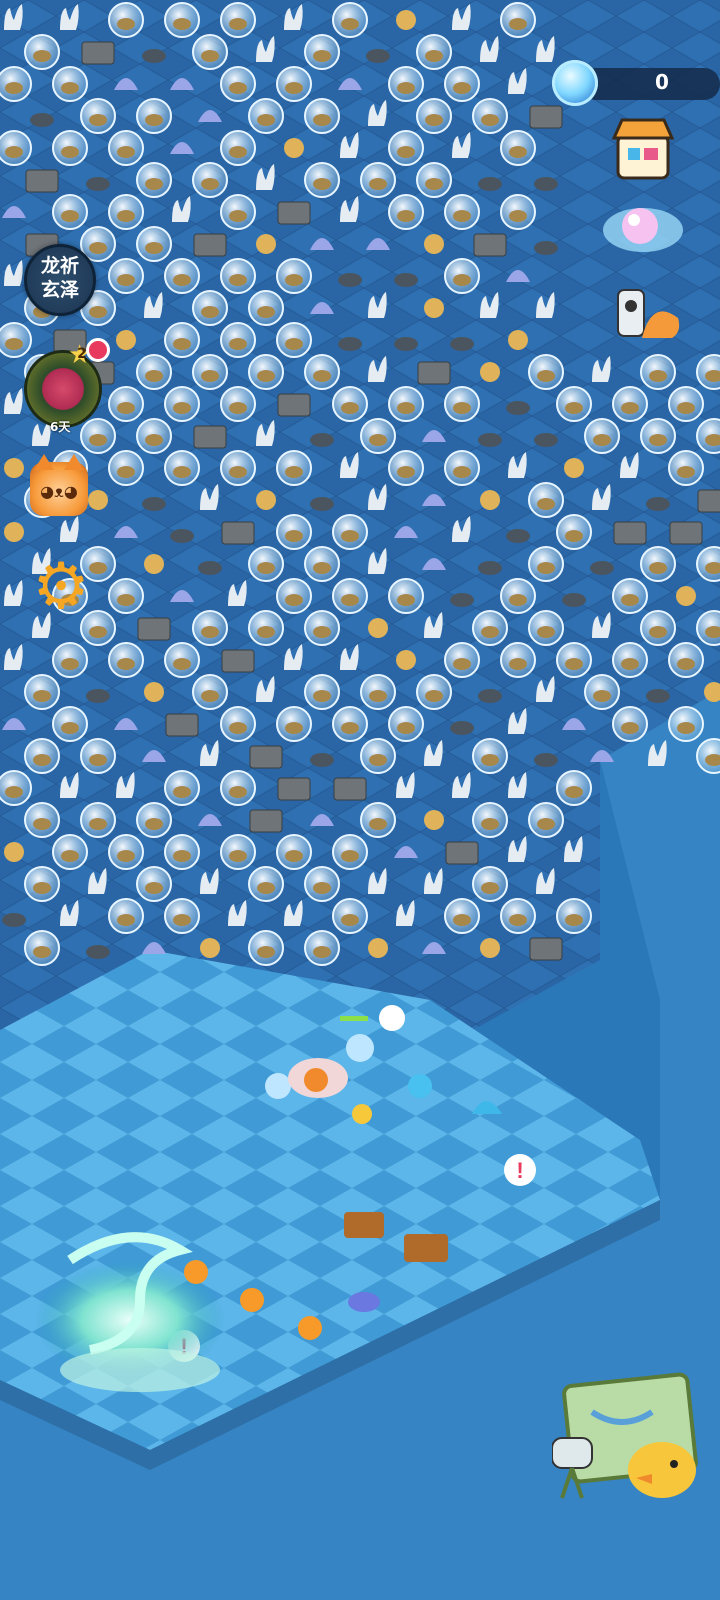 The width and height of the screenshot is (720, 1600). I want to click on notification-dot, so click(98, 350).